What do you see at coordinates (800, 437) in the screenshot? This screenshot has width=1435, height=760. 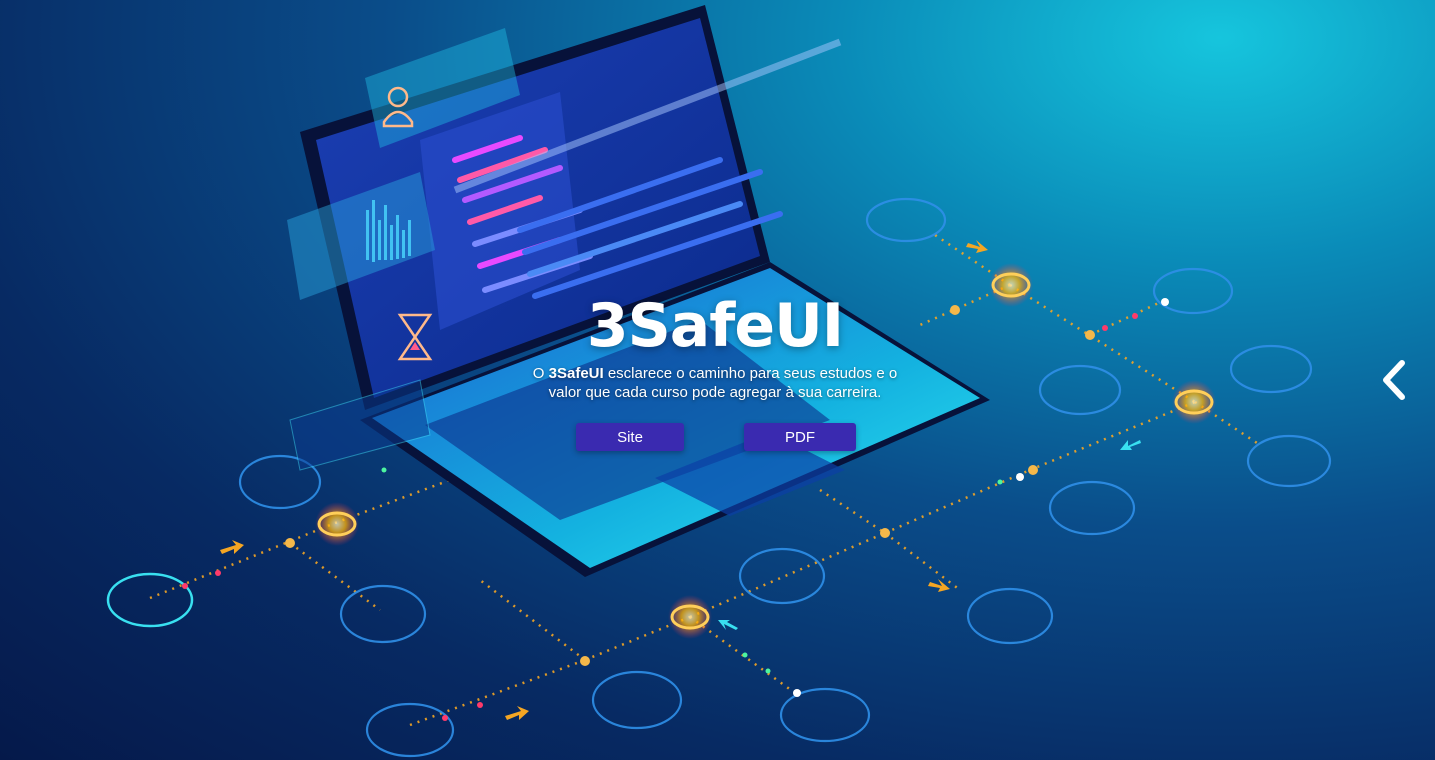 I see `pdf-button: PDF` at bounding box center [800, 437].